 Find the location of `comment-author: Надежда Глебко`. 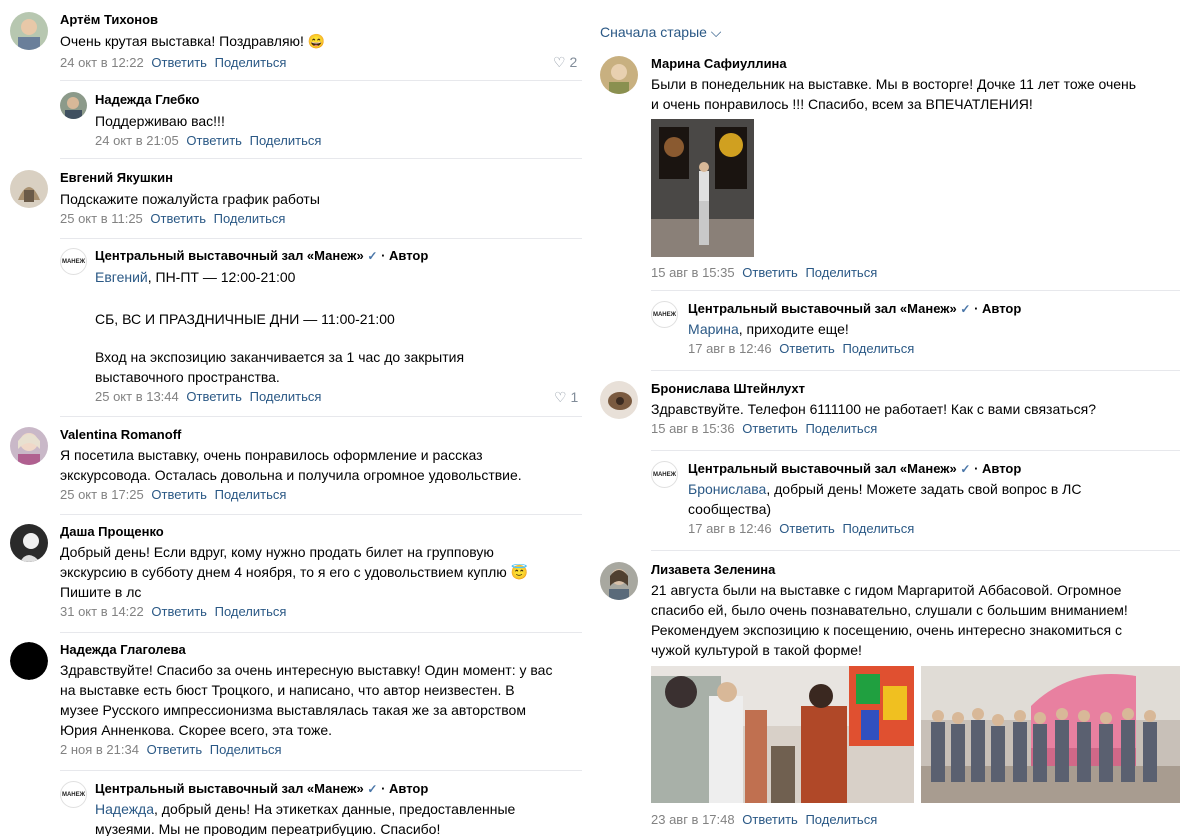

comment-author: Надежда Глебко is located at coordinates (208, 100).